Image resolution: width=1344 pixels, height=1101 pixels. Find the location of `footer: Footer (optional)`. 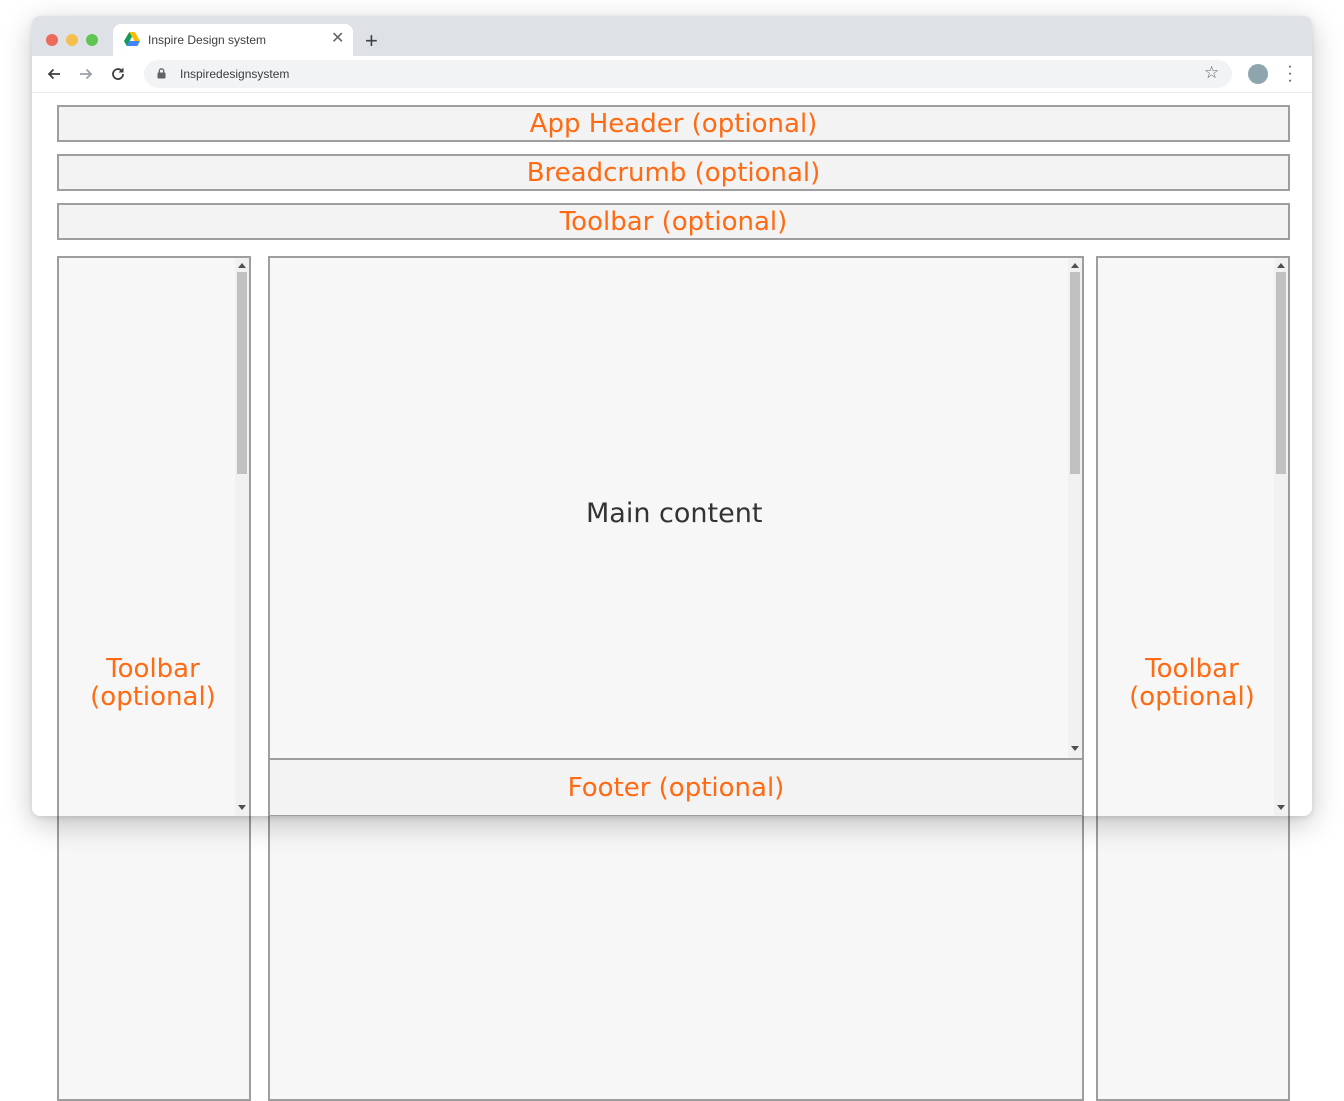

footer: Footer (optional) is located at coordinates (676, 787).